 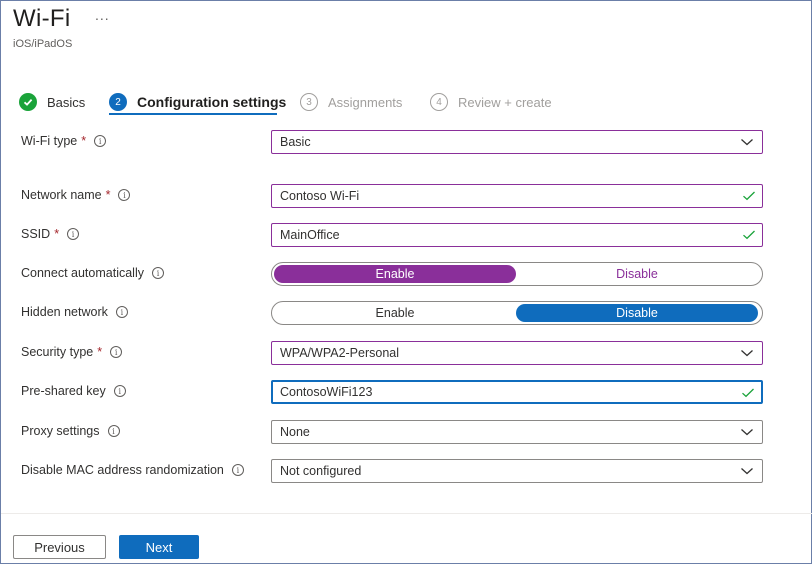 I want to click on step-label: Basics, so click(x=66, y=102).